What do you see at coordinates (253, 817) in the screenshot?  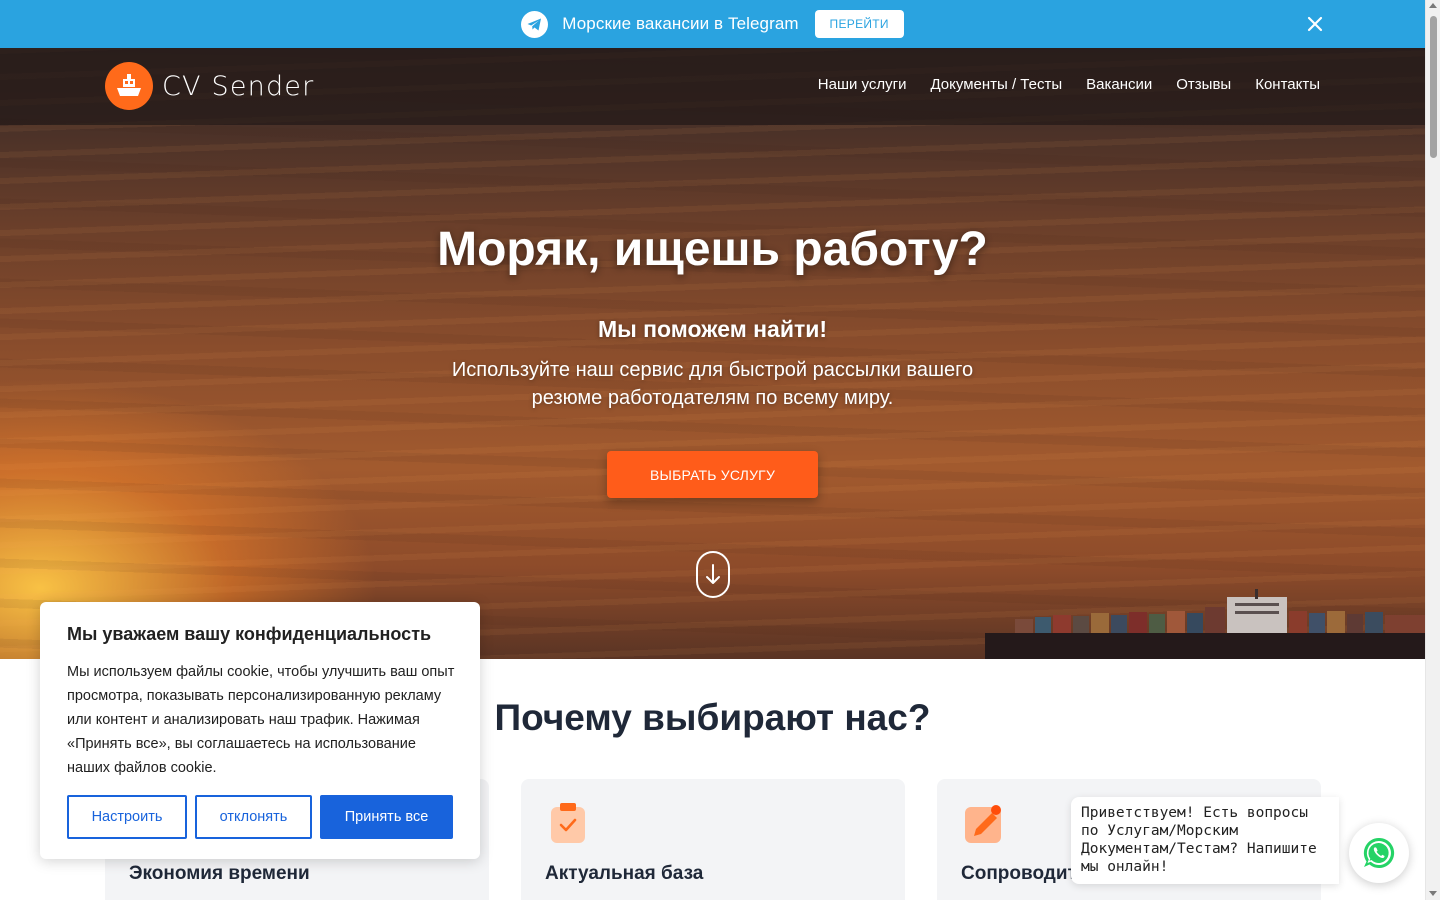 I see `cookie-reject-button: отклонять` at bounding box center [253, 817].